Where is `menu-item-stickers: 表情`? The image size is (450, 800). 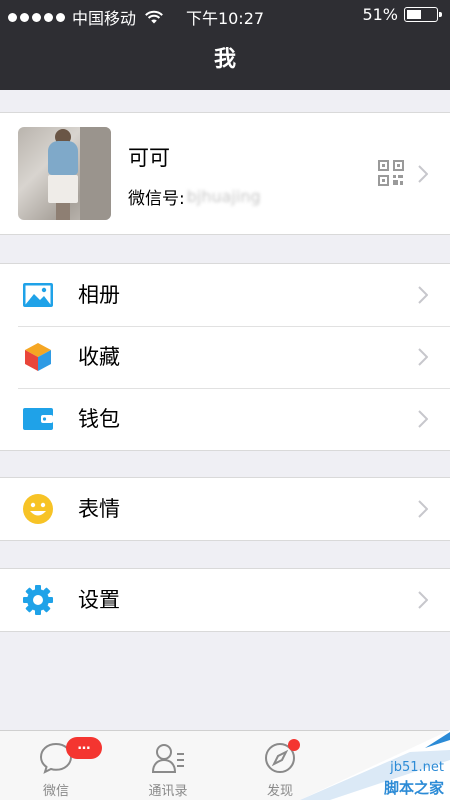
menu-item-stickers: 表情 is located at coordinates (225, 509).